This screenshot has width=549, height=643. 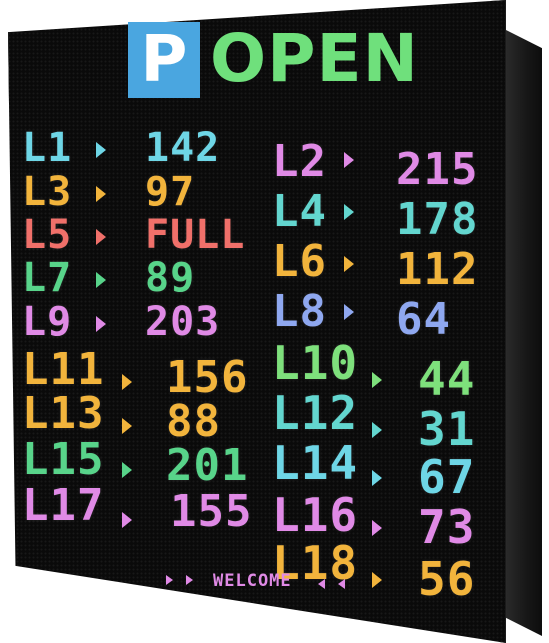 I want to click on level-count-l10: 44, so click(x=447, y=379).